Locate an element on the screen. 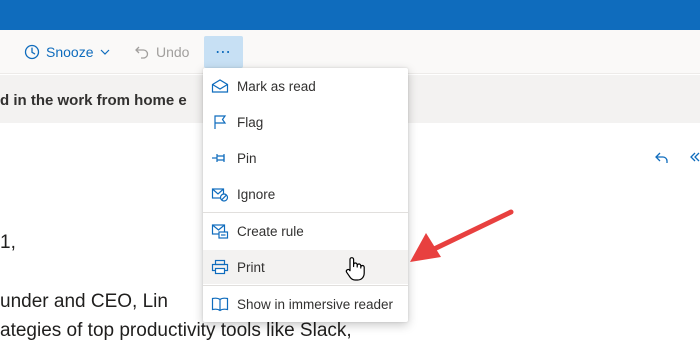 This screenshot has height=348, width=700. annotation-arrow-icon is located at coordinates (462, 235).